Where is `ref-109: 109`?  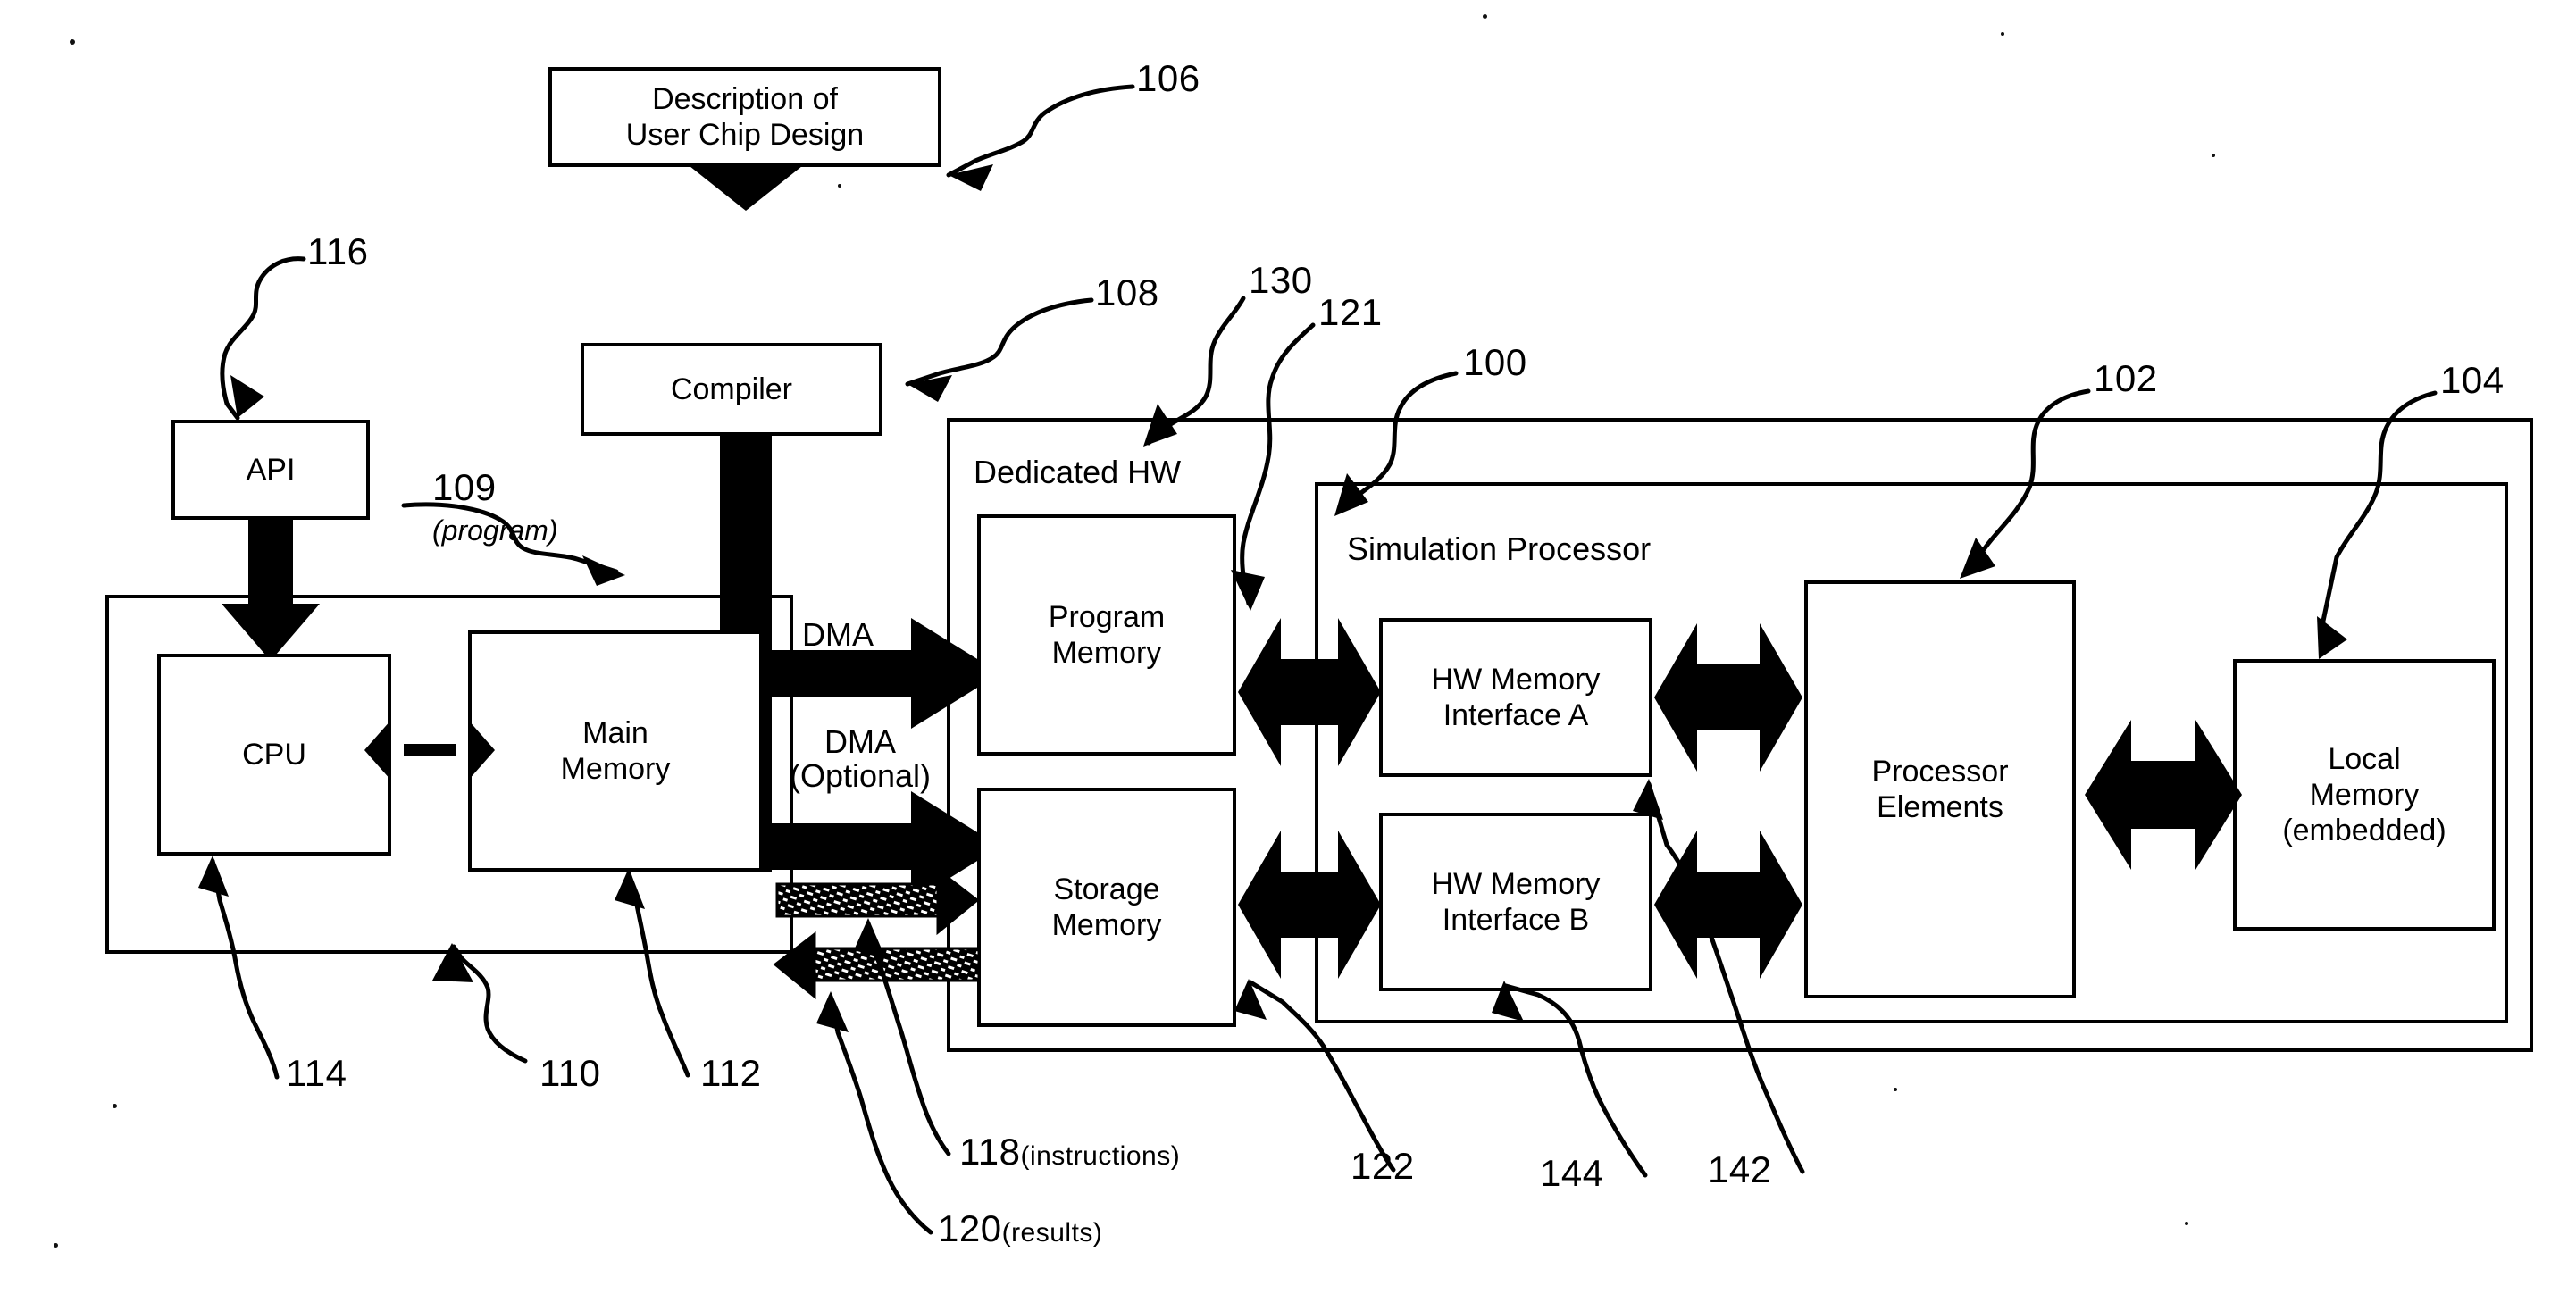
ref-109: 109 is located at coordinates (465, 487).